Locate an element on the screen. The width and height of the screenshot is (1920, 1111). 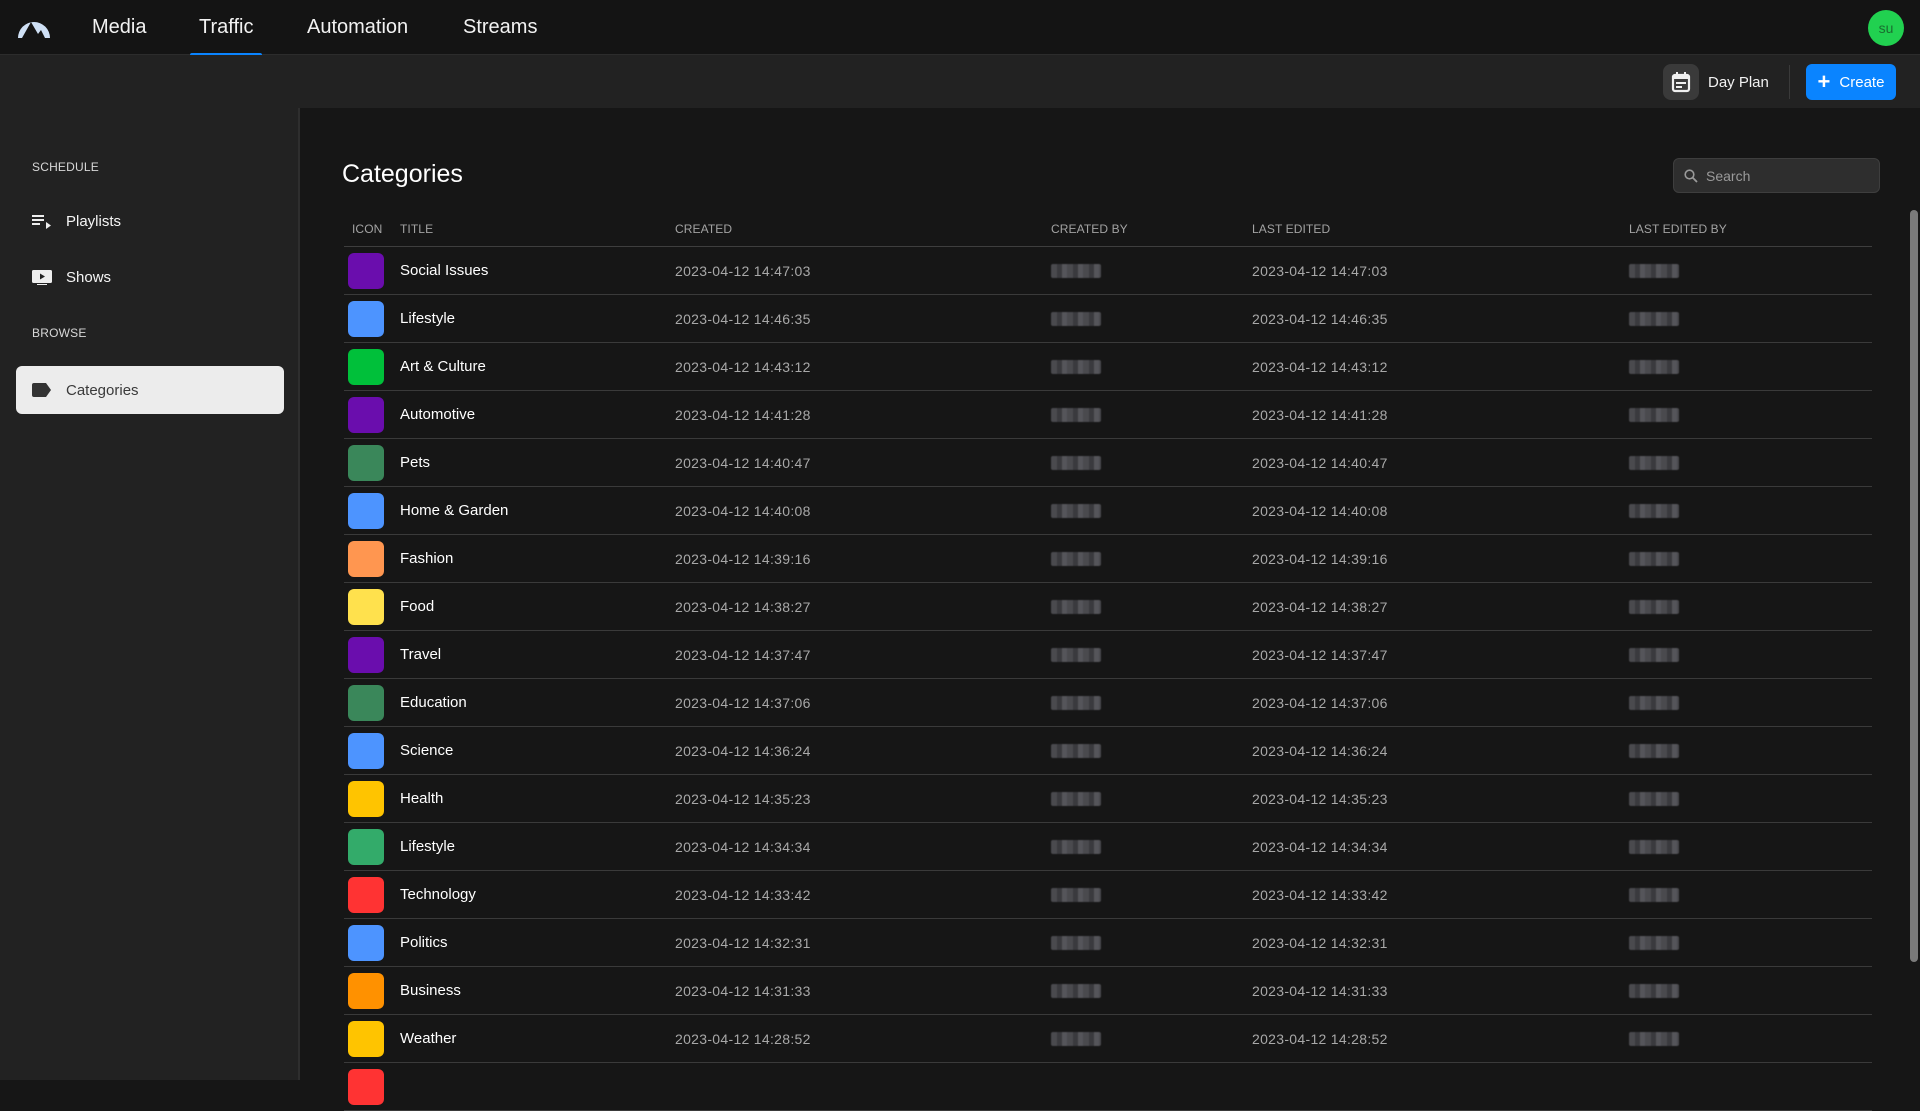
created-cell: 2023-04-12 14:38:27 is located at coordinates (743, 606).